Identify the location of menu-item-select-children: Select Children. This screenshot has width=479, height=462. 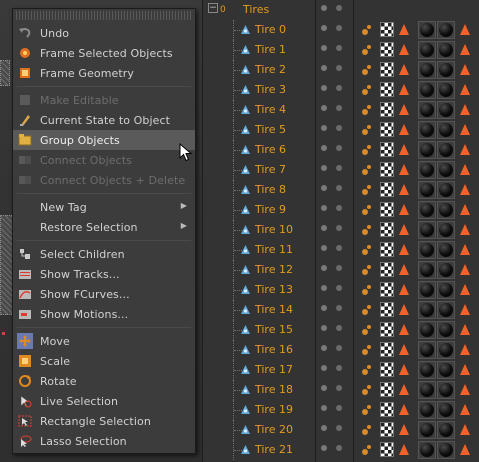
(104, 254).